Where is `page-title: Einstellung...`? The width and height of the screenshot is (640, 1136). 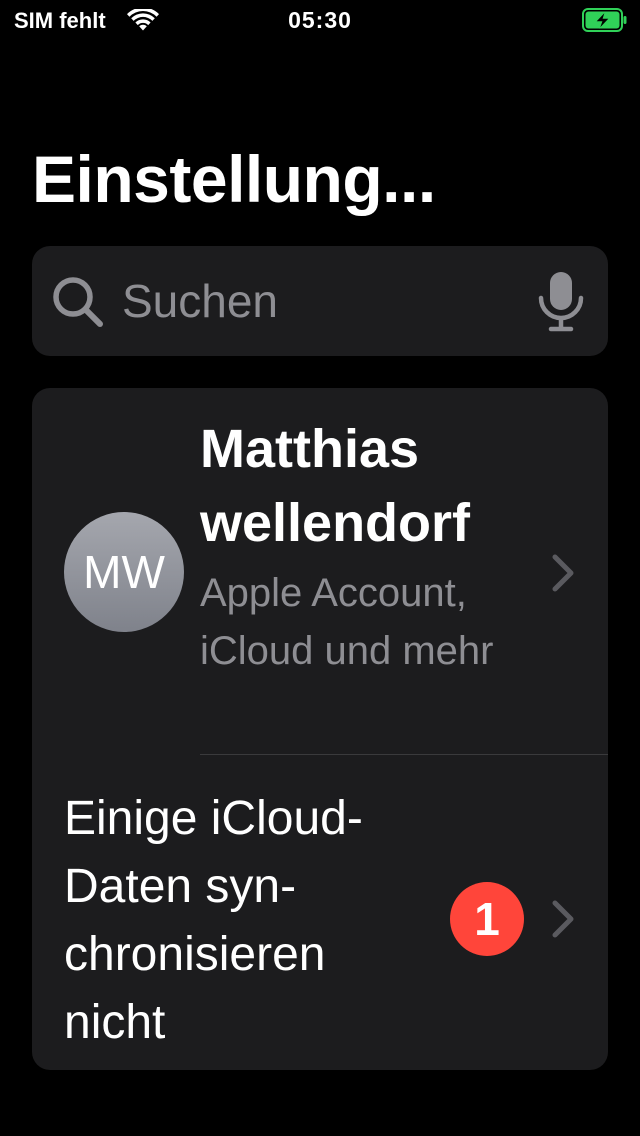 page-title: Einstellung... is located at coordinates (234, 179).